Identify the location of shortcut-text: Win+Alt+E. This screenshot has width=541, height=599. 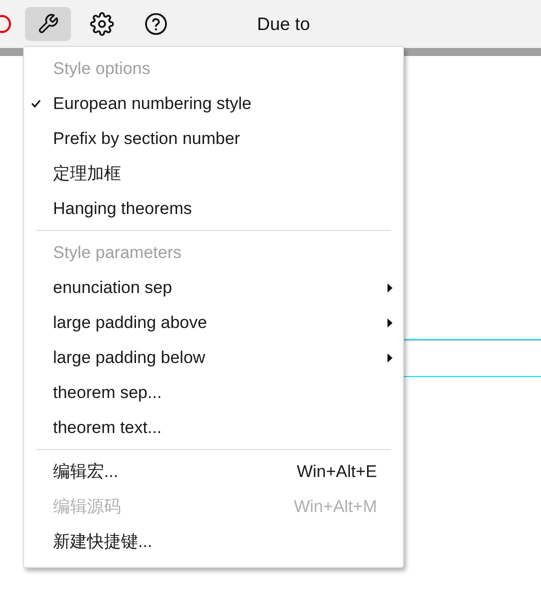
(336, 472).